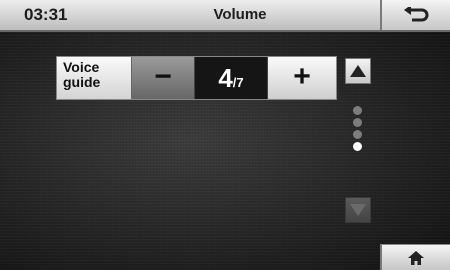 Image resolution: width=450 pixels, height=270 pixels. I want to click on home-button, so click(415, 257).